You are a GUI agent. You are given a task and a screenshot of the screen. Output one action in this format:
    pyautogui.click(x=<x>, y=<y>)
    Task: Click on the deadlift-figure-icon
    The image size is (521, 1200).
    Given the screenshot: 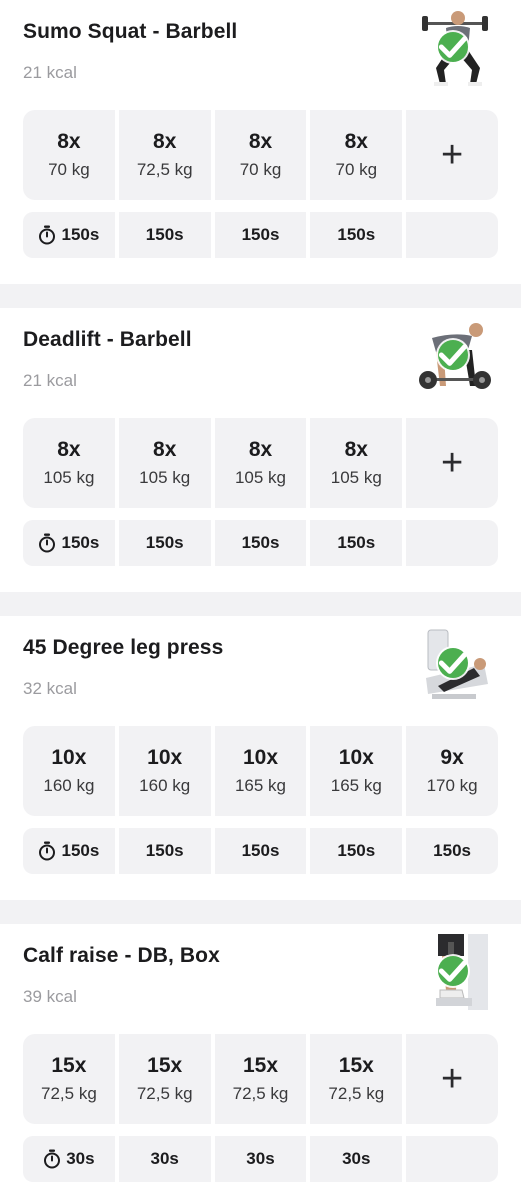 What is the action you would take?
    pyautogui.click(x=455, y=356)
    